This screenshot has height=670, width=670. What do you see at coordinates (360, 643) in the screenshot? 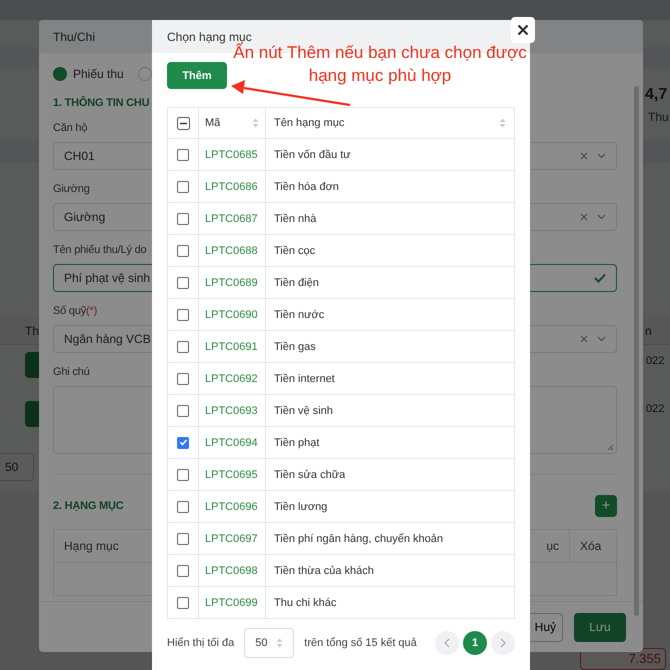
I see `result-count: trên tổng số 15 kết quả` at bounding box center [360, 643].